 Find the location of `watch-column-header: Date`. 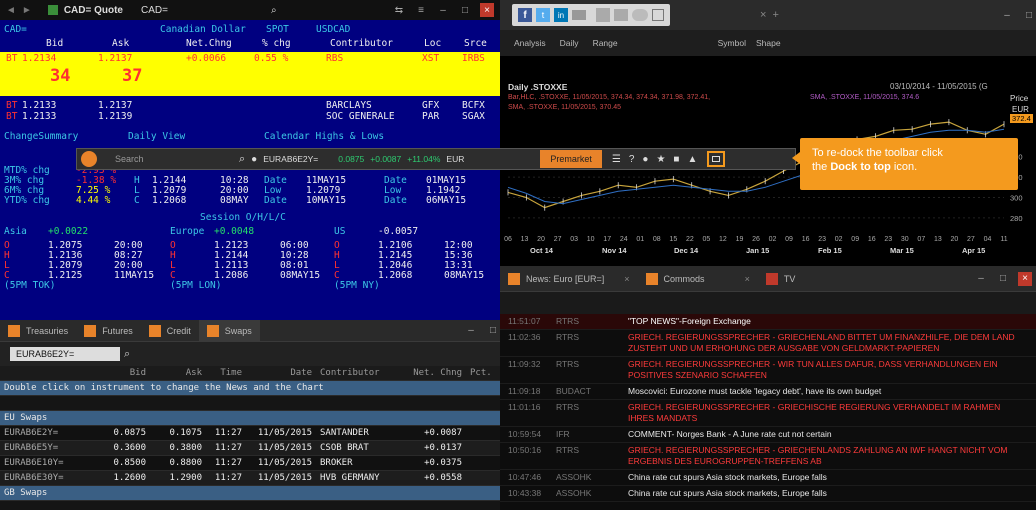

watch-column-header: Date is located at coordinates (281, 373).